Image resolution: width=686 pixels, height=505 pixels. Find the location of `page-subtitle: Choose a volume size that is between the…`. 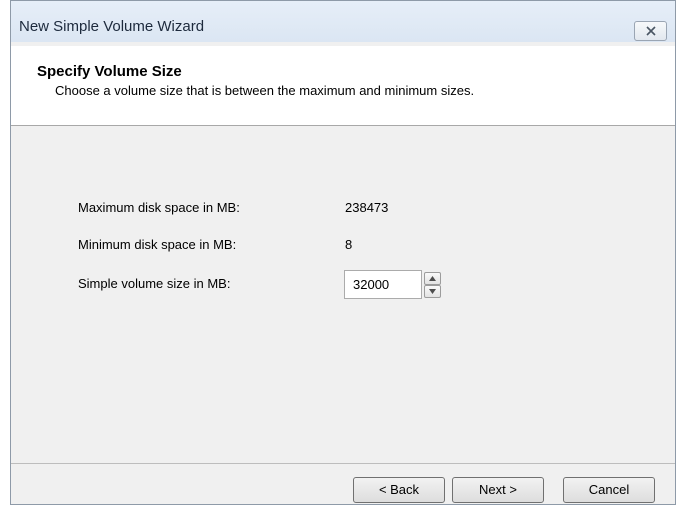

page-subtitle: Choose a volume size that is between the… is located at coordinates (265, 90).